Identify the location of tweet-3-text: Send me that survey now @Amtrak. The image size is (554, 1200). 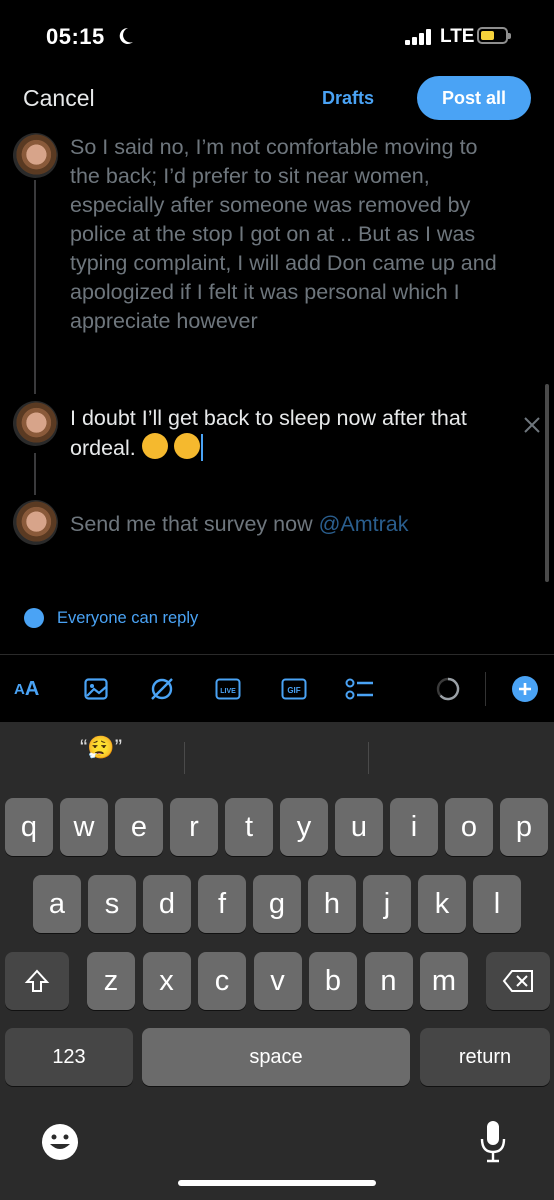
(290, 524).